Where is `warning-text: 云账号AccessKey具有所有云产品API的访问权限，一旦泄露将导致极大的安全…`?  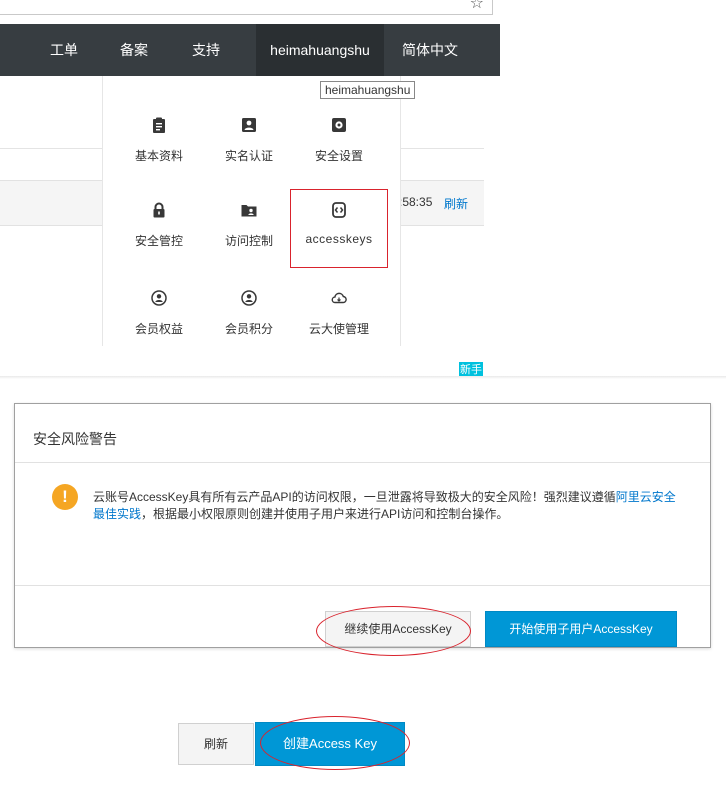
warning-text: 云账号AccessKey具有所有云产品API的访问权限，一旦泄露将导致极大的安全… is located at coordinates (354, 497).